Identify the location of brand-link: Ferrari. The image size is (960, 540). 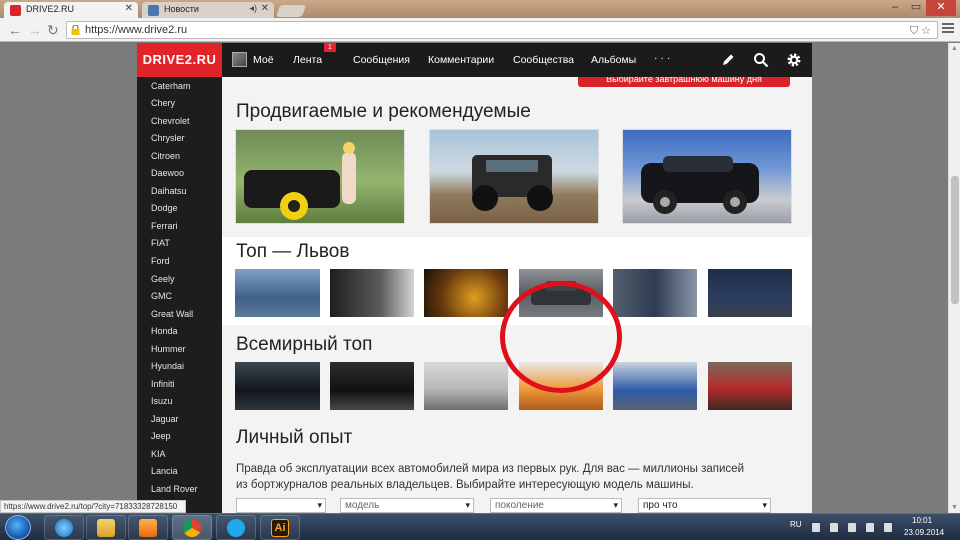
(164, 226).